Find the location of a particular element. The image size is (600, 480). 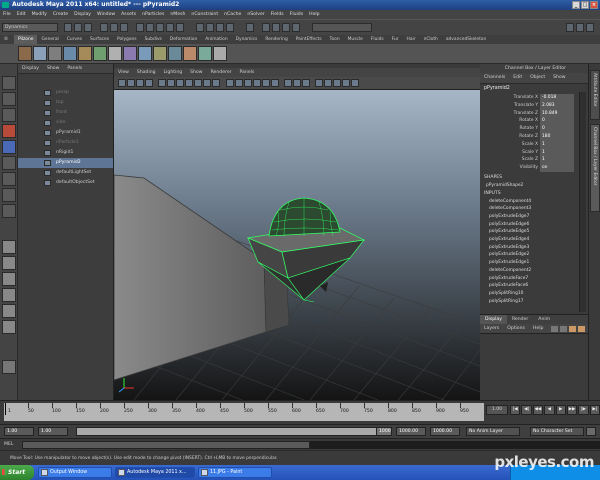

depth-of-field-icon is located at coordinates (355, 83).